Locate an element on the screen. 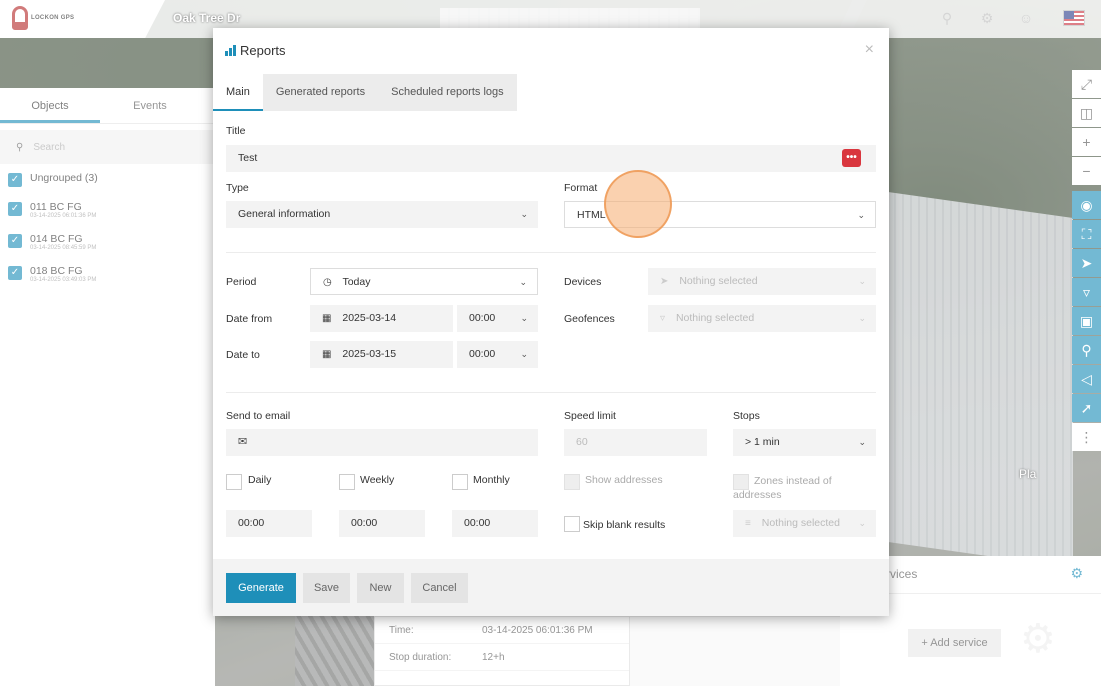 Image resolution: width=1101 pixels, height=686 pixels. daily-time-input: 00:00 is located at coordinates (269, 523).